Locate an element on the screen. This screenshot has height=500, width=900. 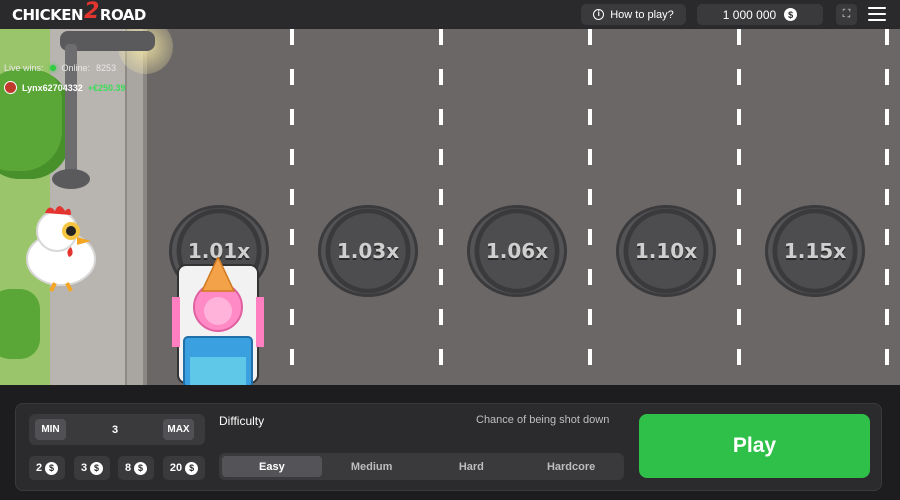
street-lamp-base is located at coordinates (71, 179).